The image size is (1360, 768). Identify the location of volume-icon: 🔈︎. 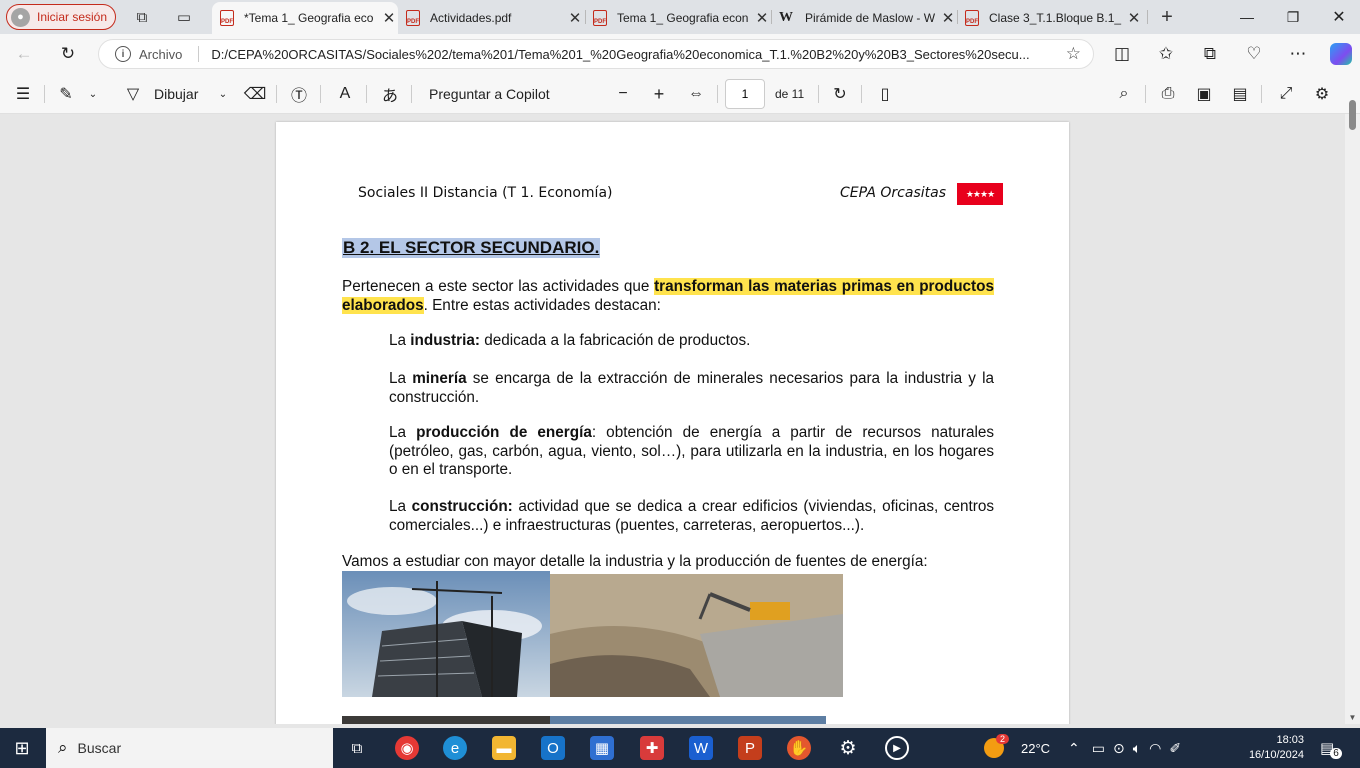
(1137, 748).